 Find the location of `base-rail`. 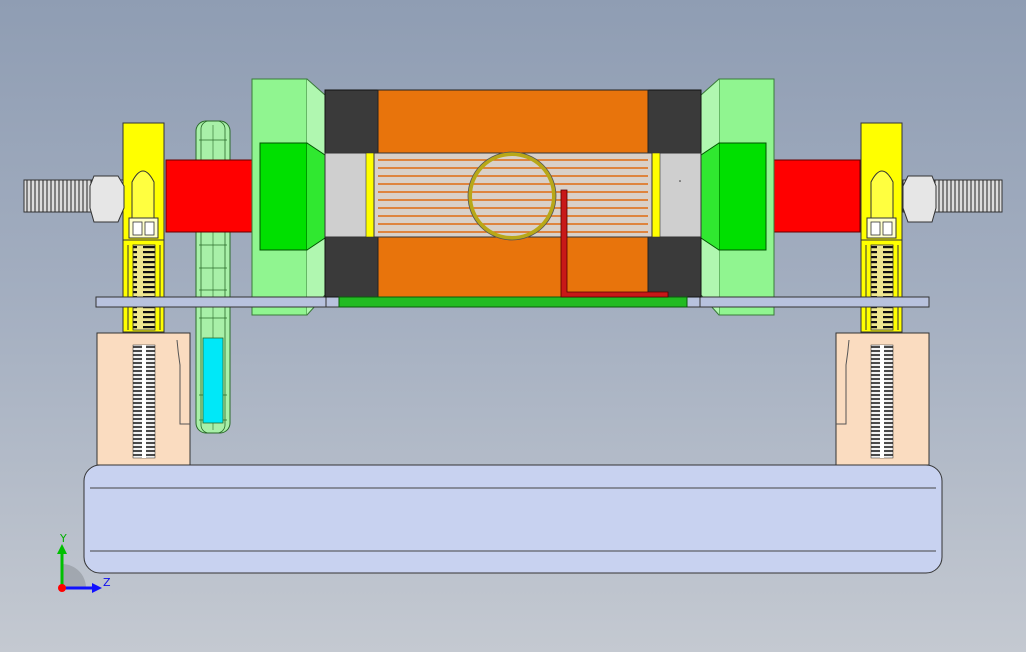

base-rail is located at coordinates (513, 519).